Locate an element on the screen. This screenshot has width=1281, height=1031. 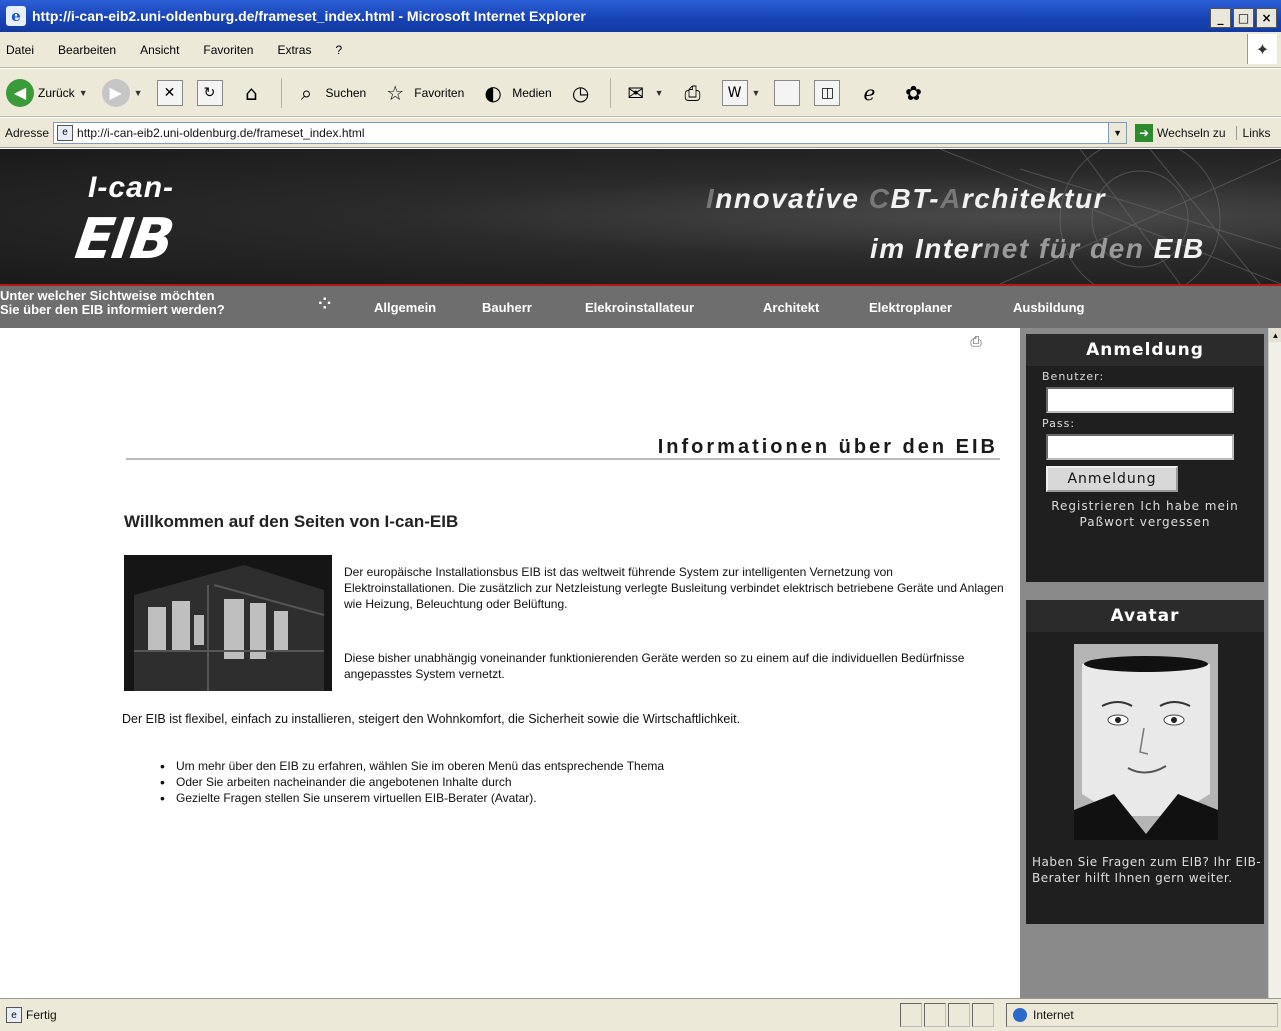
messenger-icon: ◫ is located at coordinates (827, 92).